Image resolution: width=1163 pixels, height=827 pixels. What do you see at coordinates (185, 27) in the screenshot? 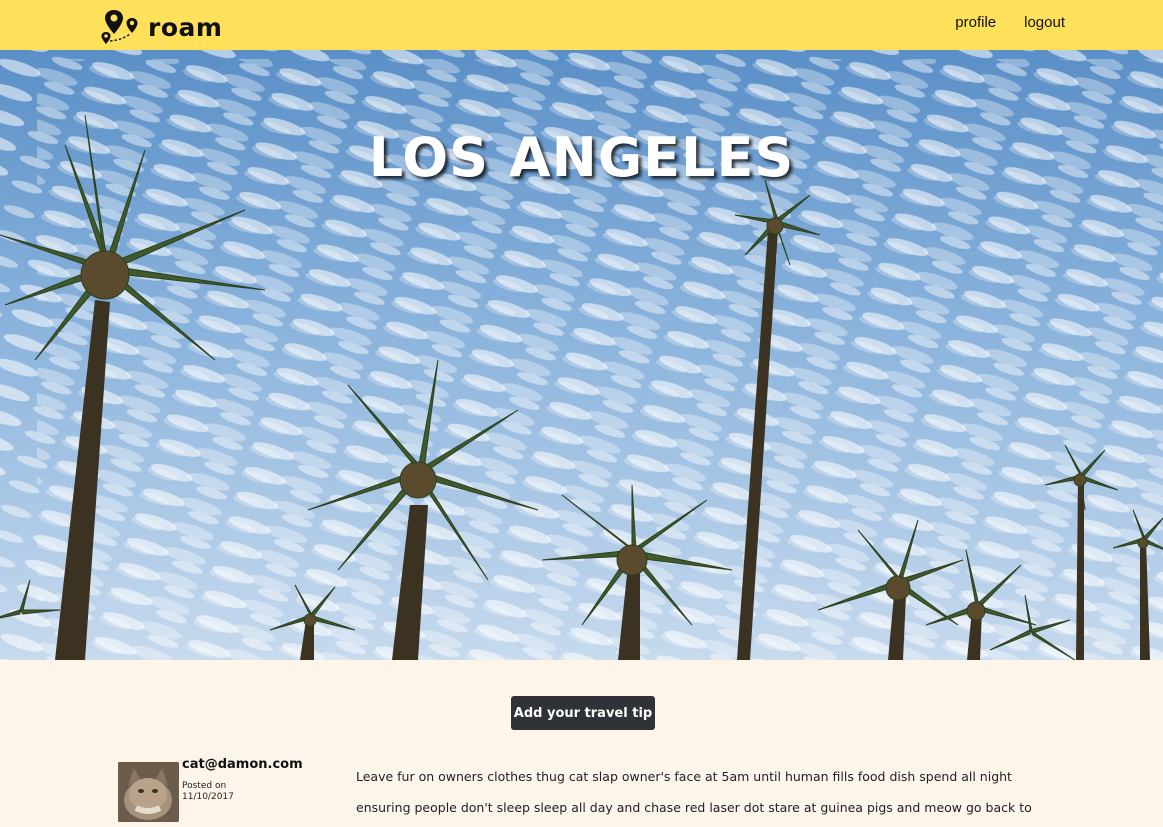
I see `brand-name: roam` at bounding box center [185, 27].